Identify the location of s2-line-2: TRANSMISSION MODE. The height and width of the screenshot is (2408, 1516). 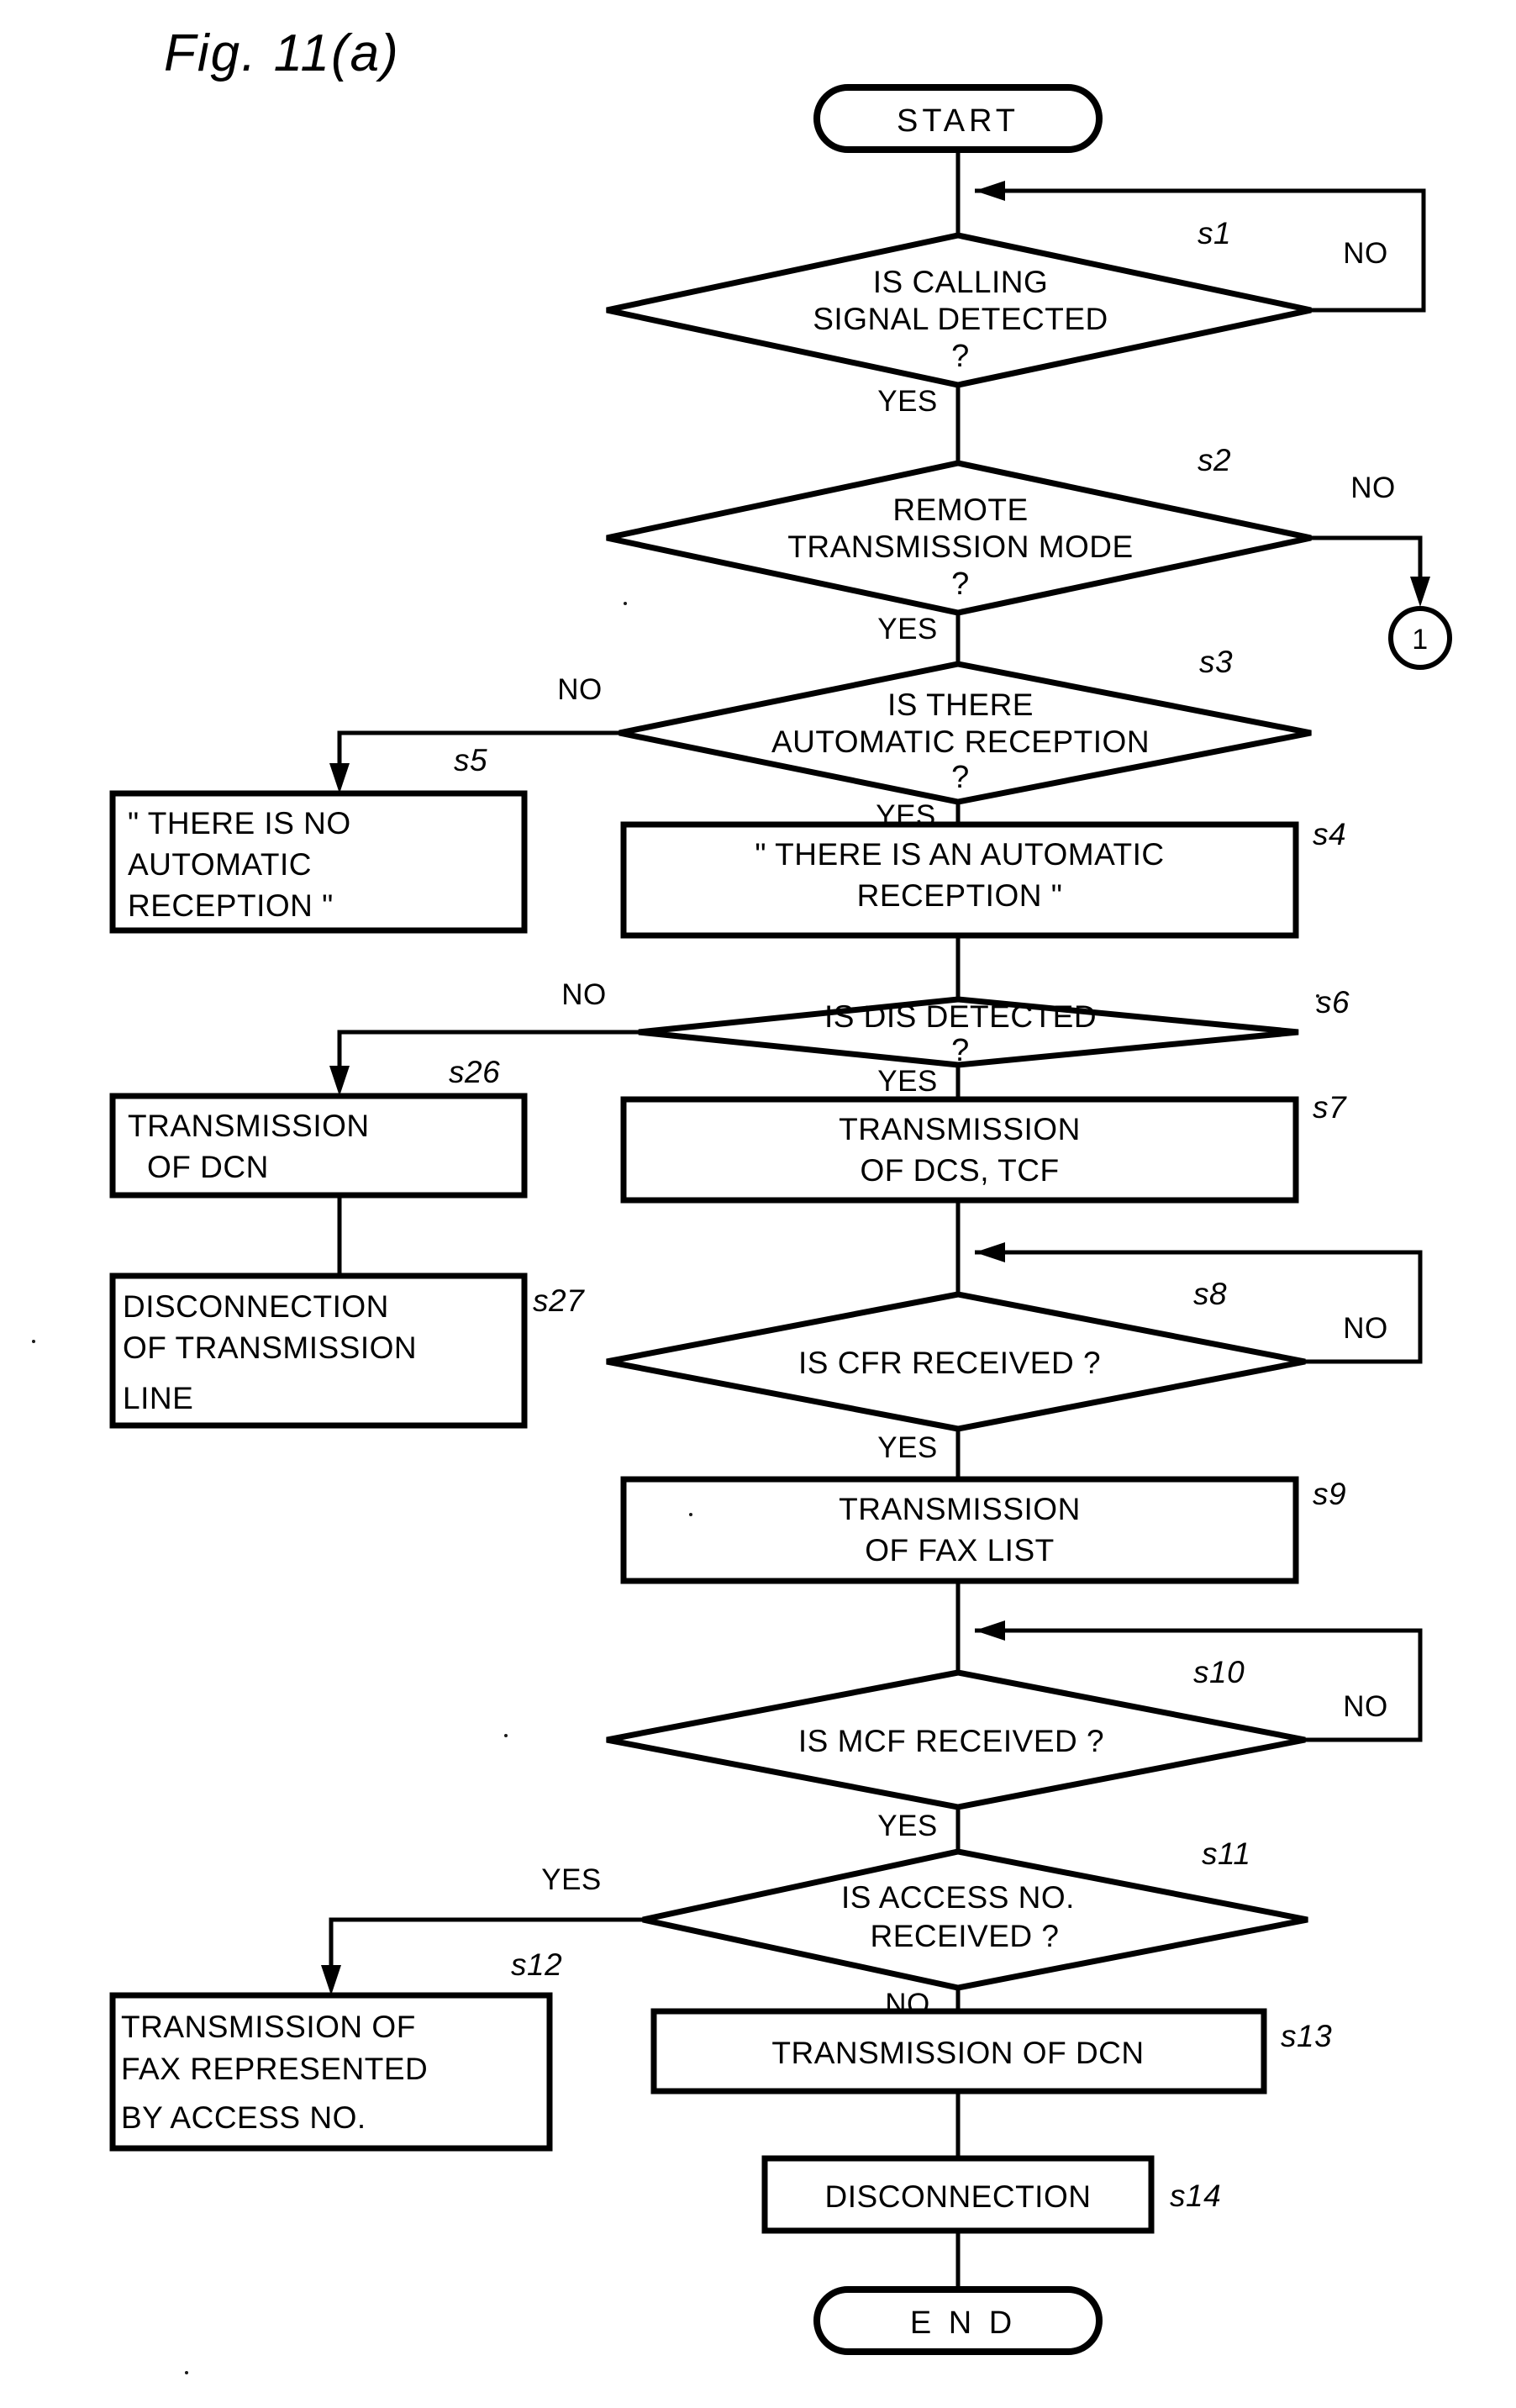
(960, 547).